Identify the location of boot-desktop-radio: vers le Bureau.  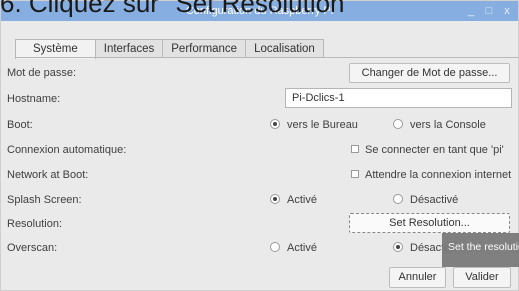
(314, 125).